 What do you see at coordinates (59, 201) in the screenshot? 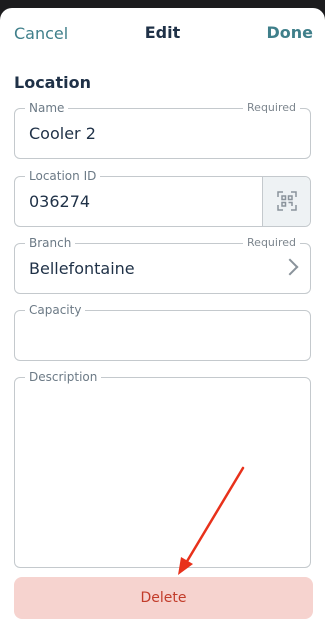
I see `location-id-value: 036274` at bounding box center [59, 201].